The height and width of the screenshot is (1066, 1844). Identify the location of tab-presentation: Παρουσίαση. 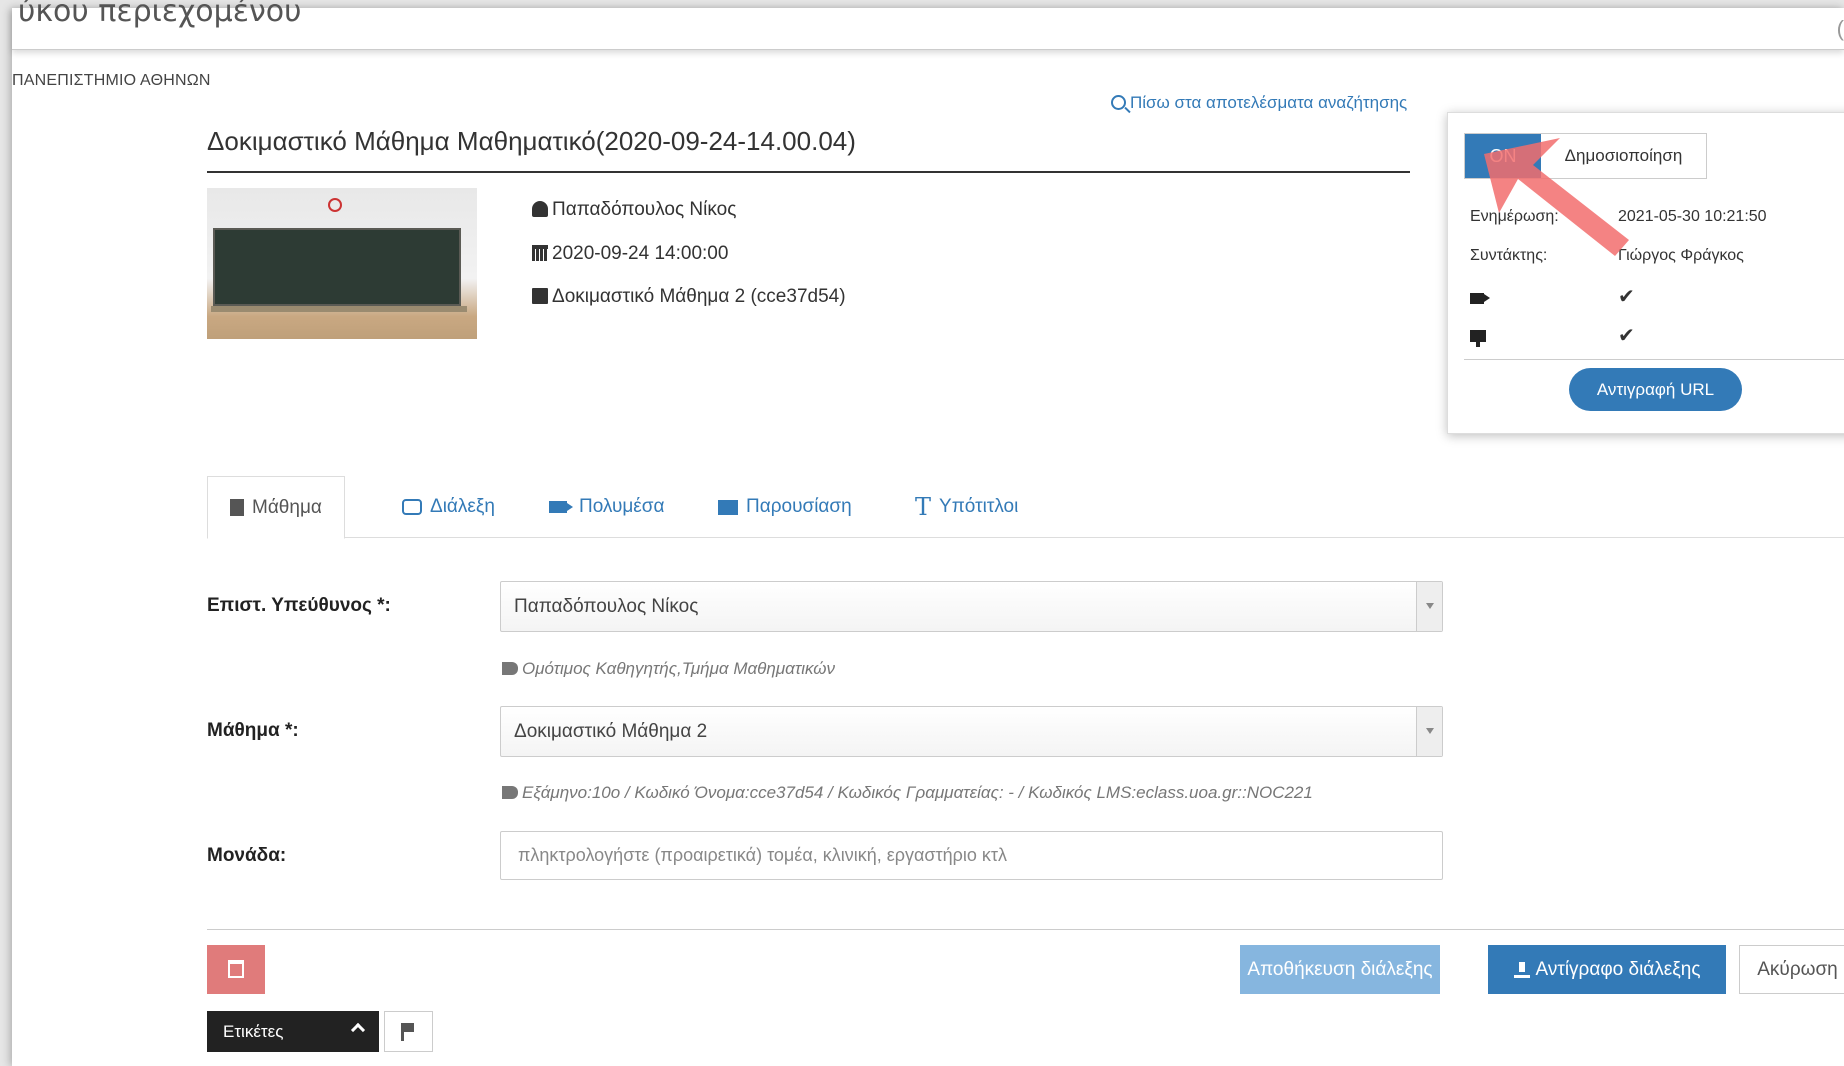
(785, 507).